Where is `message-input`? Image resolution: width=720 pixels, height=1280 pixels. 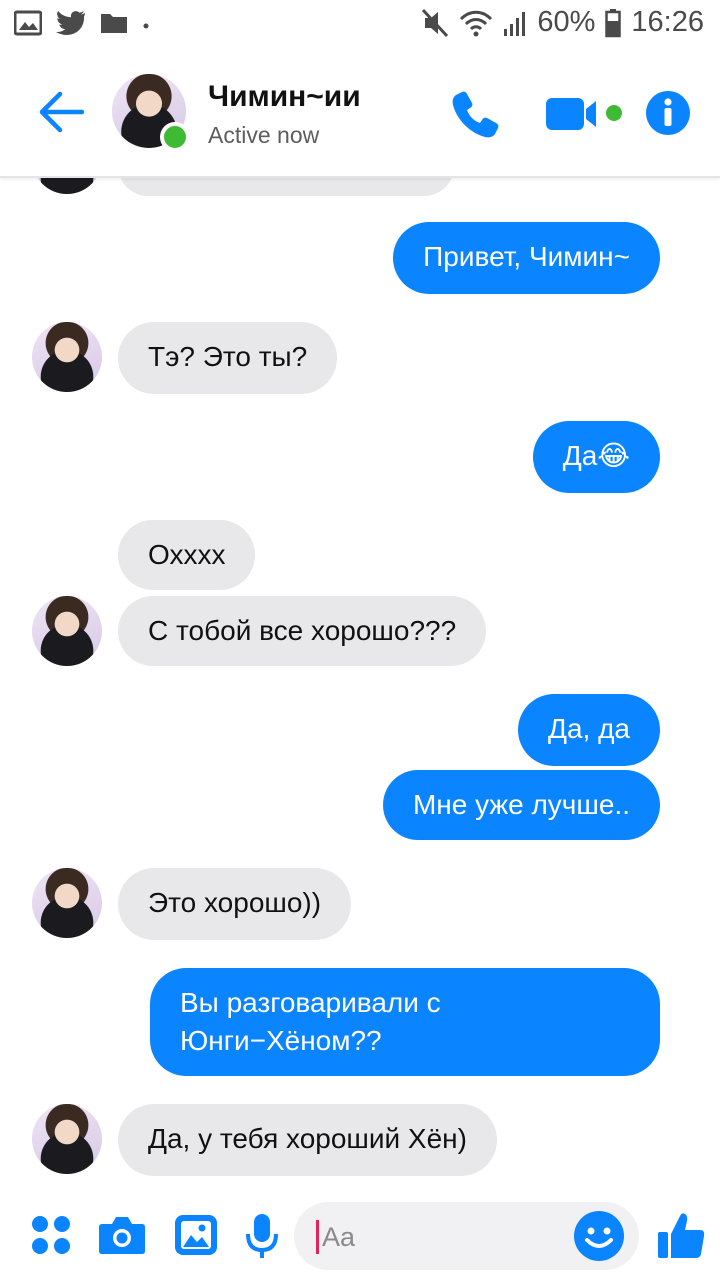 message-input is located at coordinates (447, 1237).